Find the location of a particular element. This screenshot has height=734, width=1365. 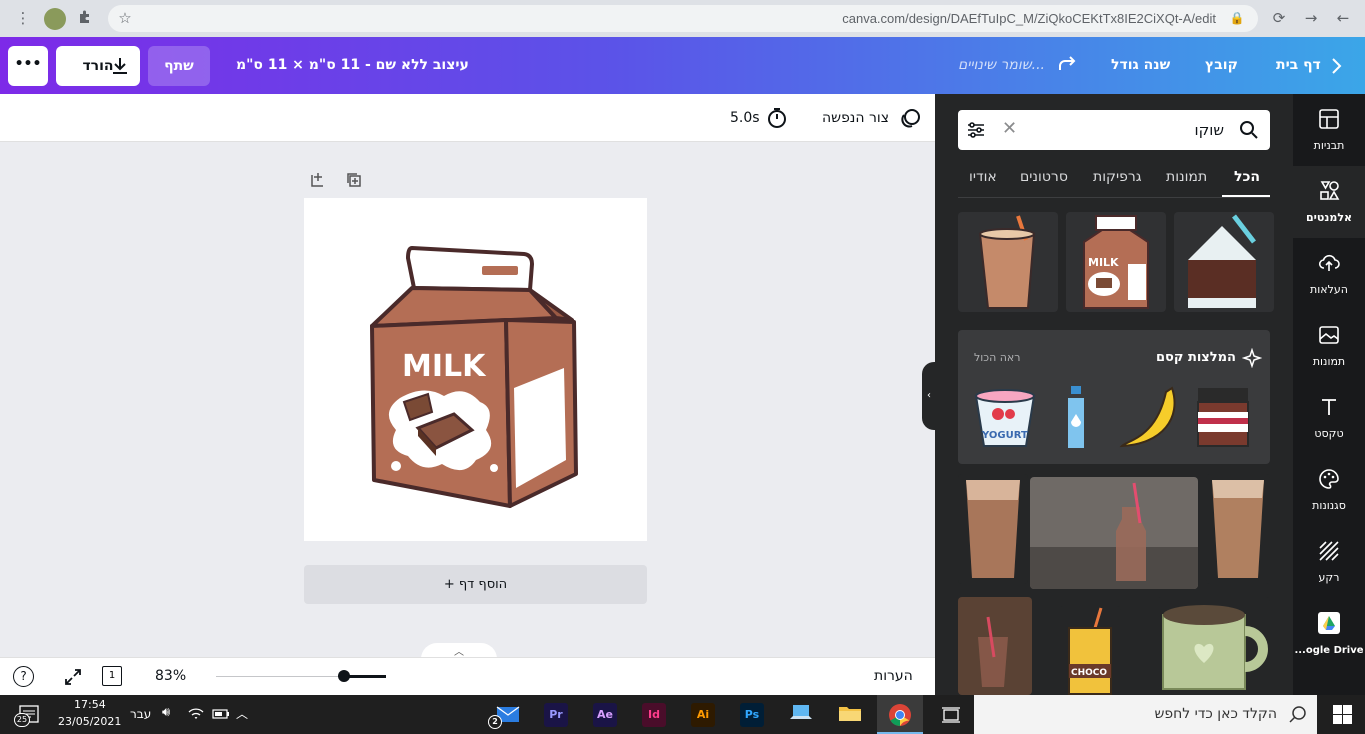

windows-start-icon is located at coordinates (1342, 714).